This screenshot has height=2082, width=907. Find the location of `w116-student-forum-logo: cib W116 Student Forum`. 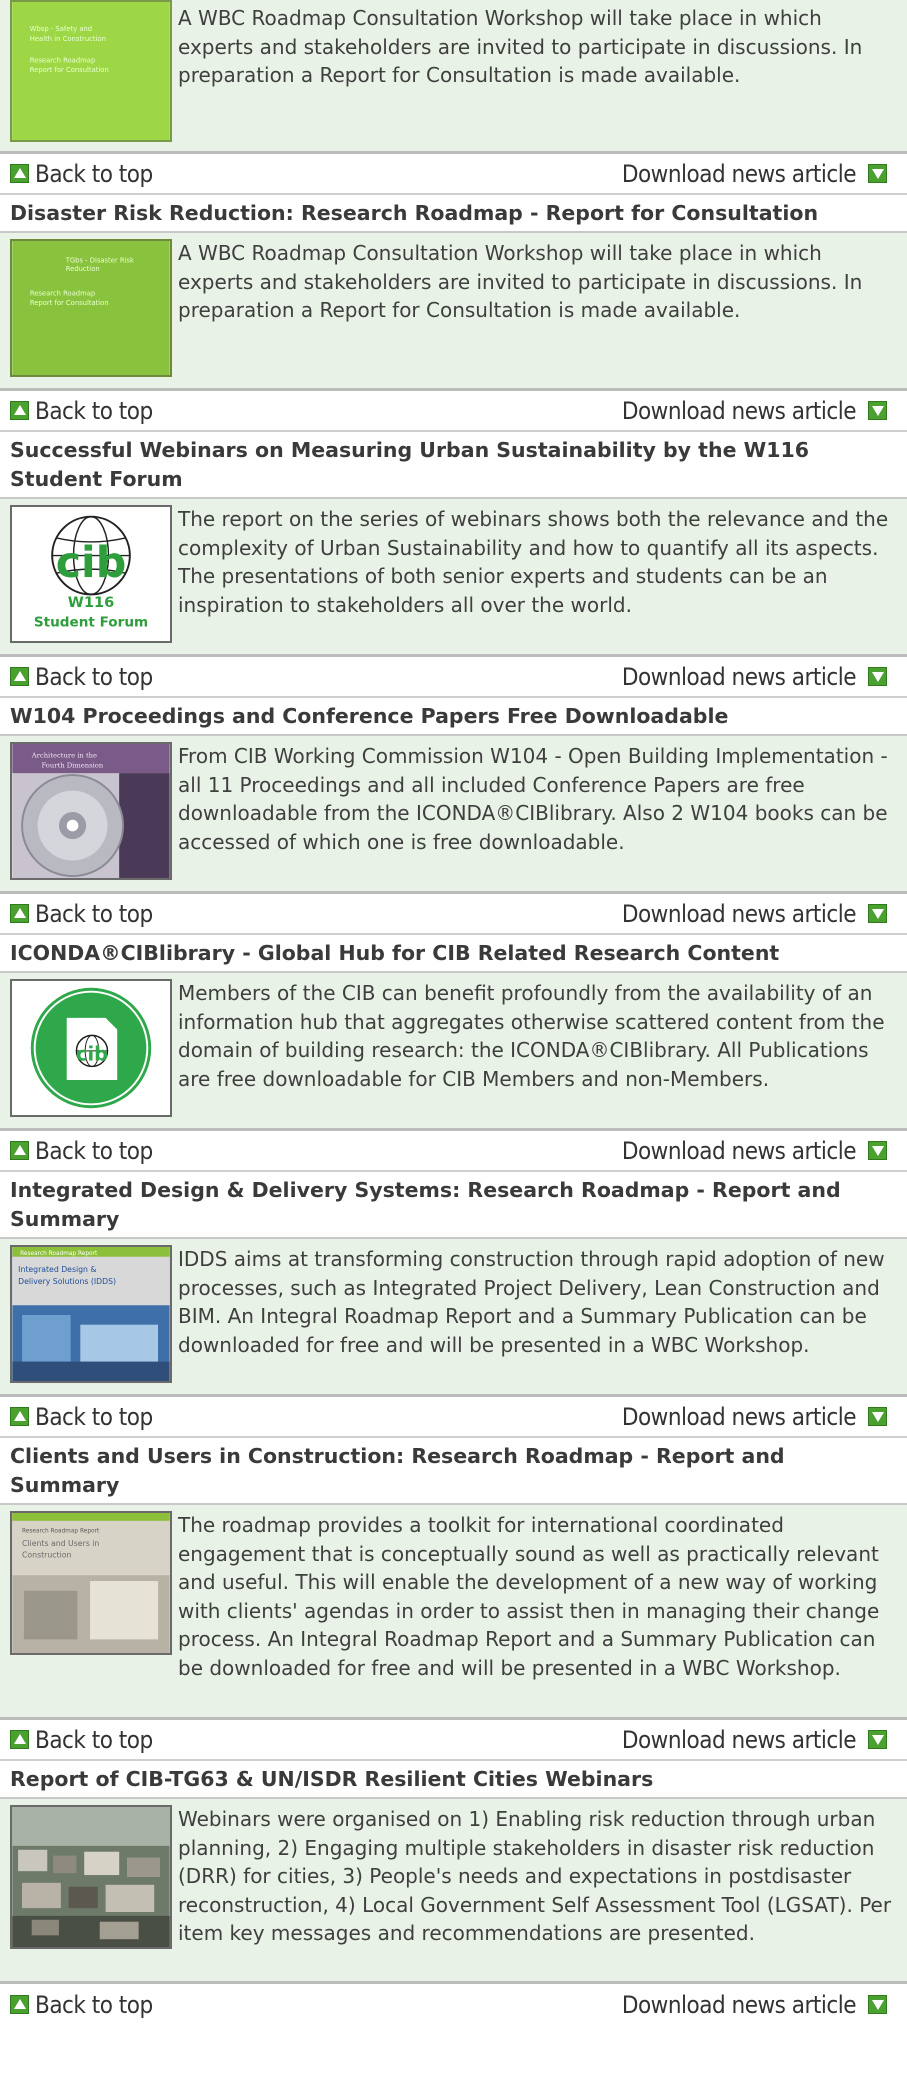

w116-student-forum-logo: cib W116 Student Forum is located at coordinates (91, 574).